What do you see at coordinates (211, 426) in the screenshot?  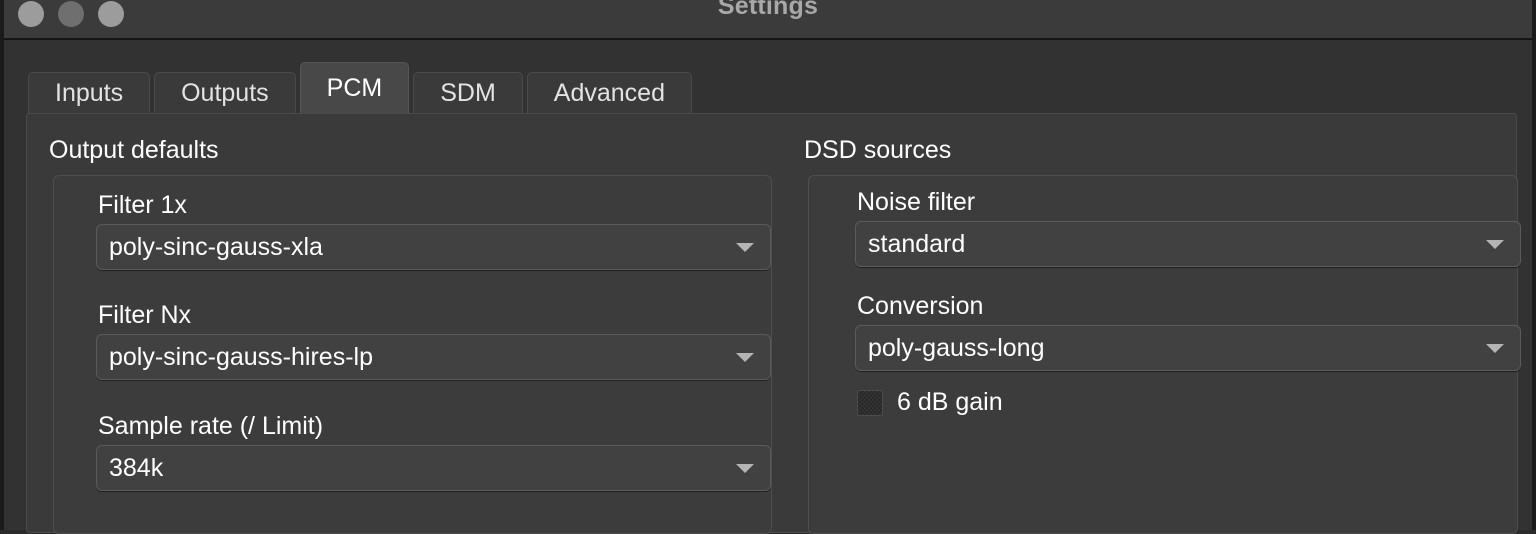 I see `sample-rate-label: Sample rate (/ Limit)` at bounding box center [211, 426].